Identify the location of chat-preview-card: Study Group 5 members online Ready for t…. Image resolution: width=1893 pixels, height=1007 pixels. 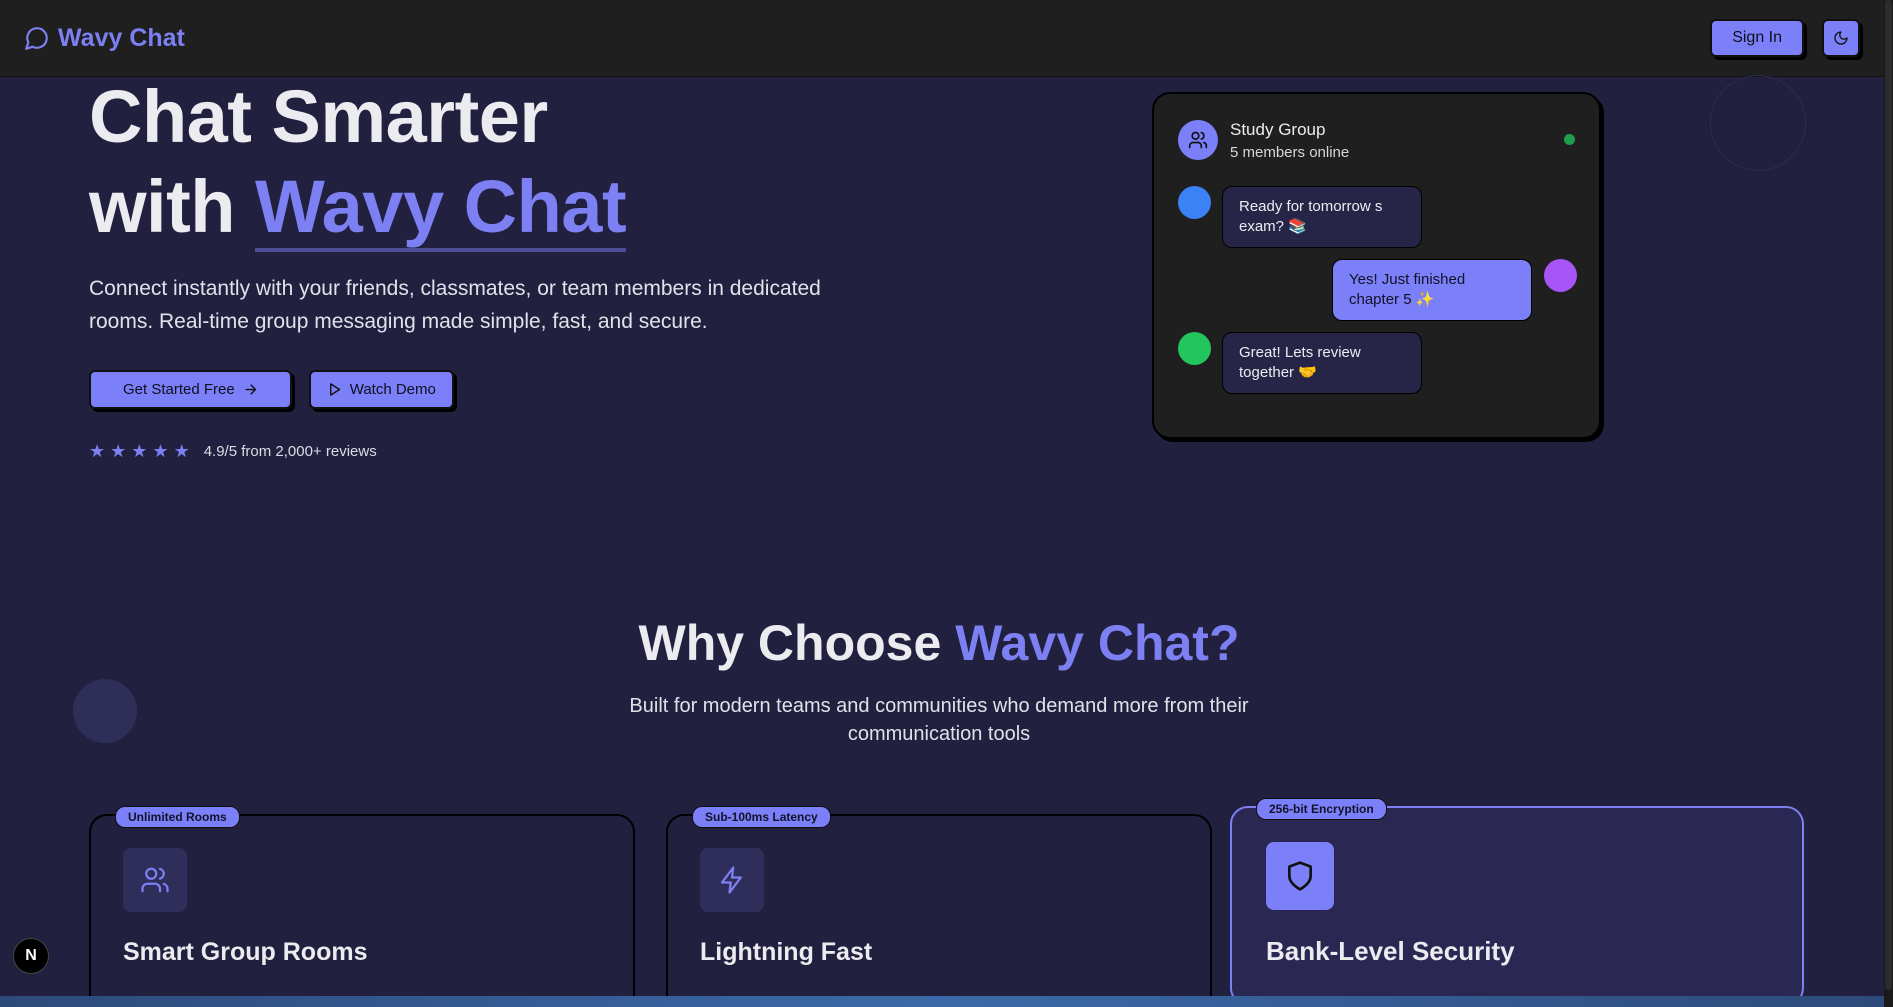
(1376, 265).